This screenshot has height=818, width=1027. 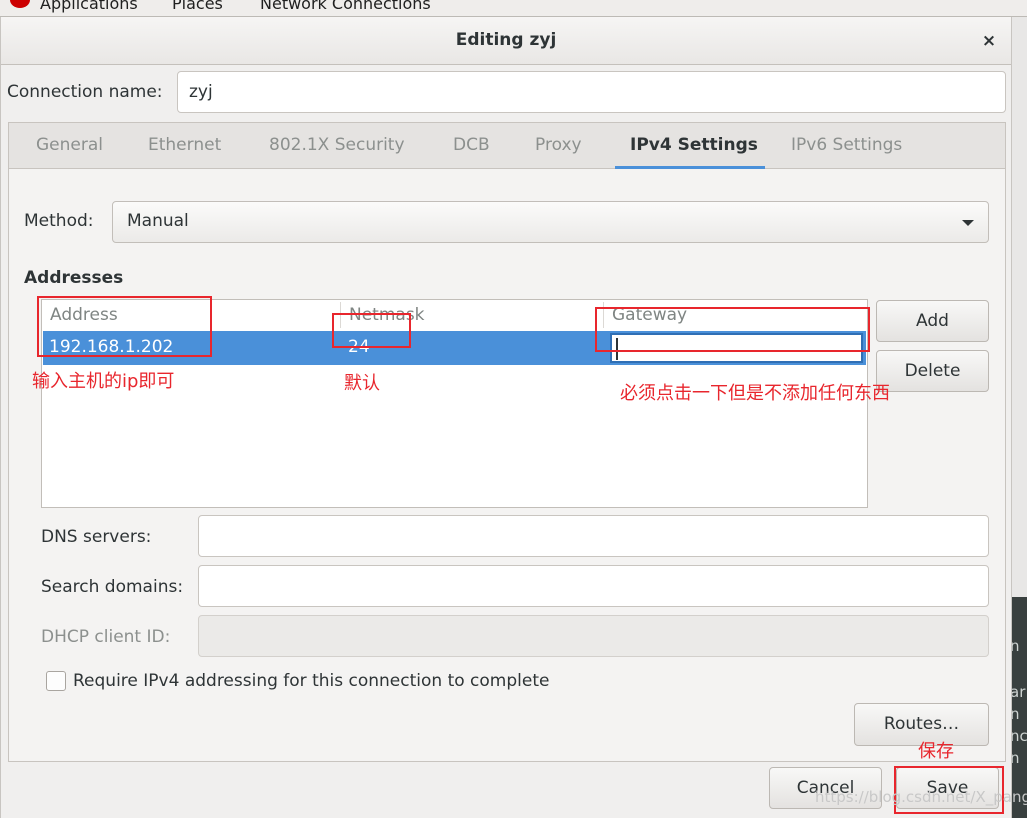 What do you see at coordinates (158, 221) in the screenshot?
I see `method-value: Manual` at bounding box center [158, 221].